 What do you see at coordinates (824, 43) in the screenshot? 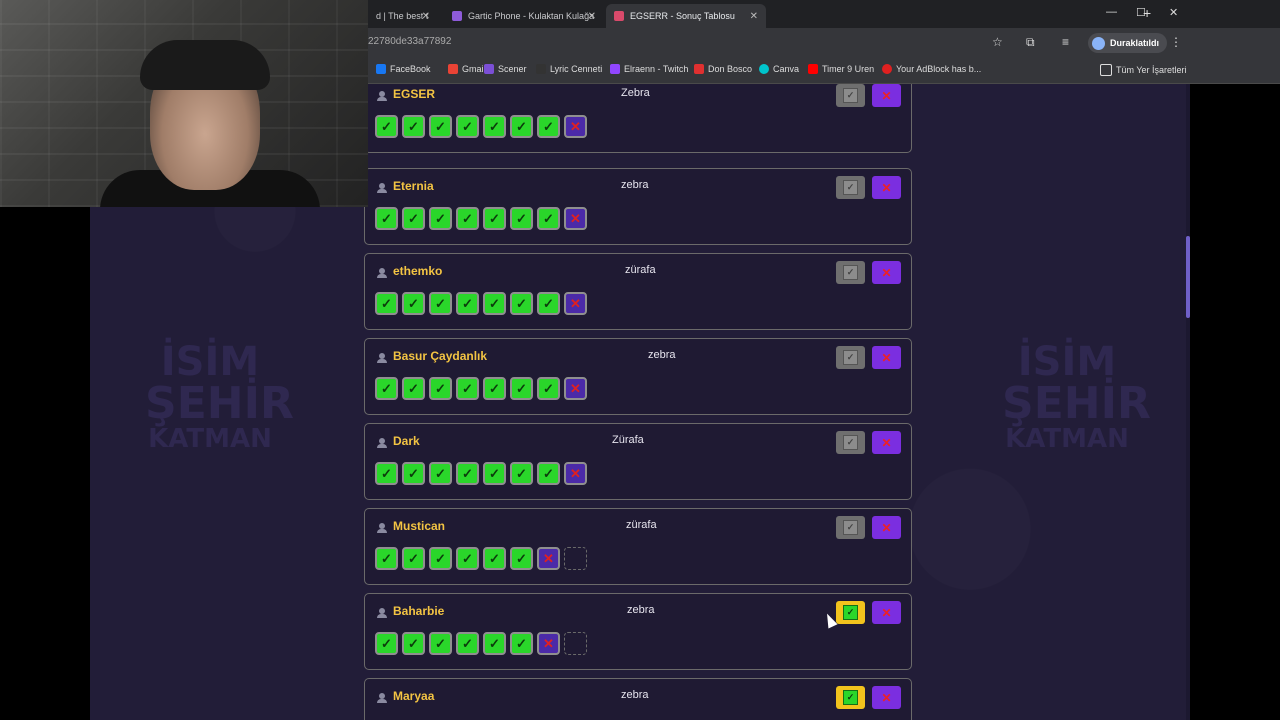
I see `address-bar: 22780de33a77892 ☆ ⧉ ≡ Duraklatıldı ⋮` at bounding box center [824, 43].